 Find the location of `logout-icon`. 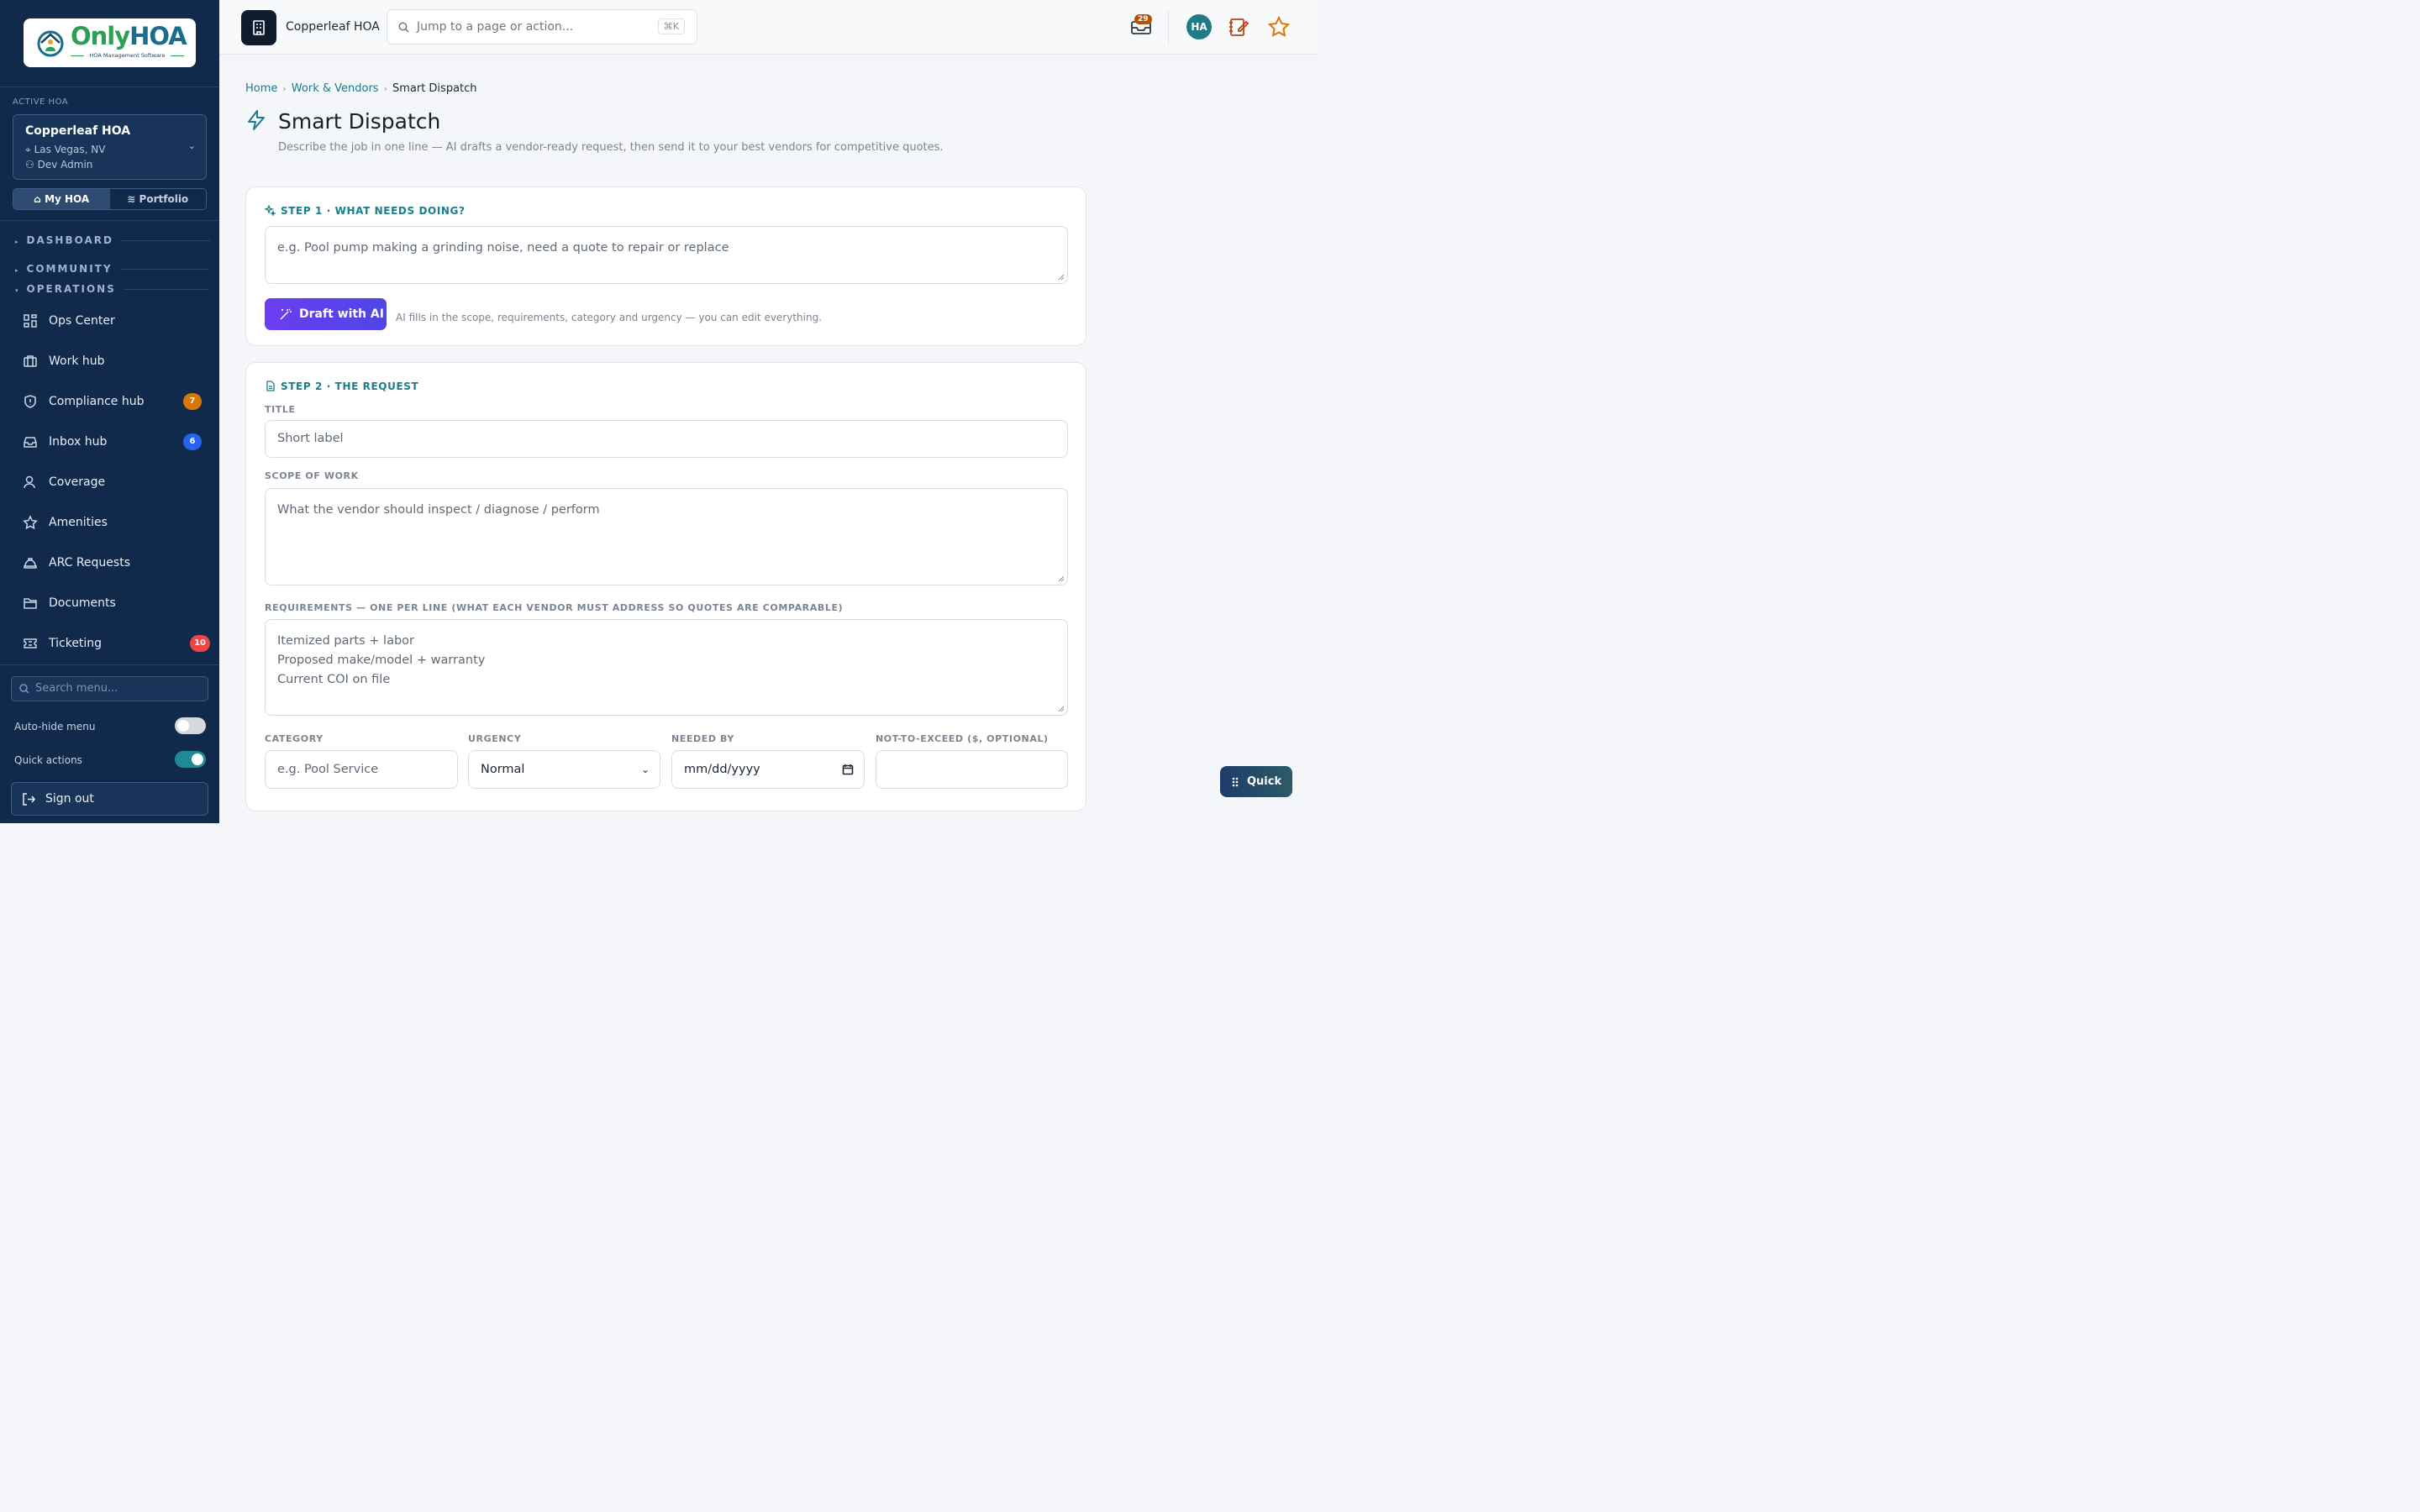

logout-icon is located at coordinates (29, 799).